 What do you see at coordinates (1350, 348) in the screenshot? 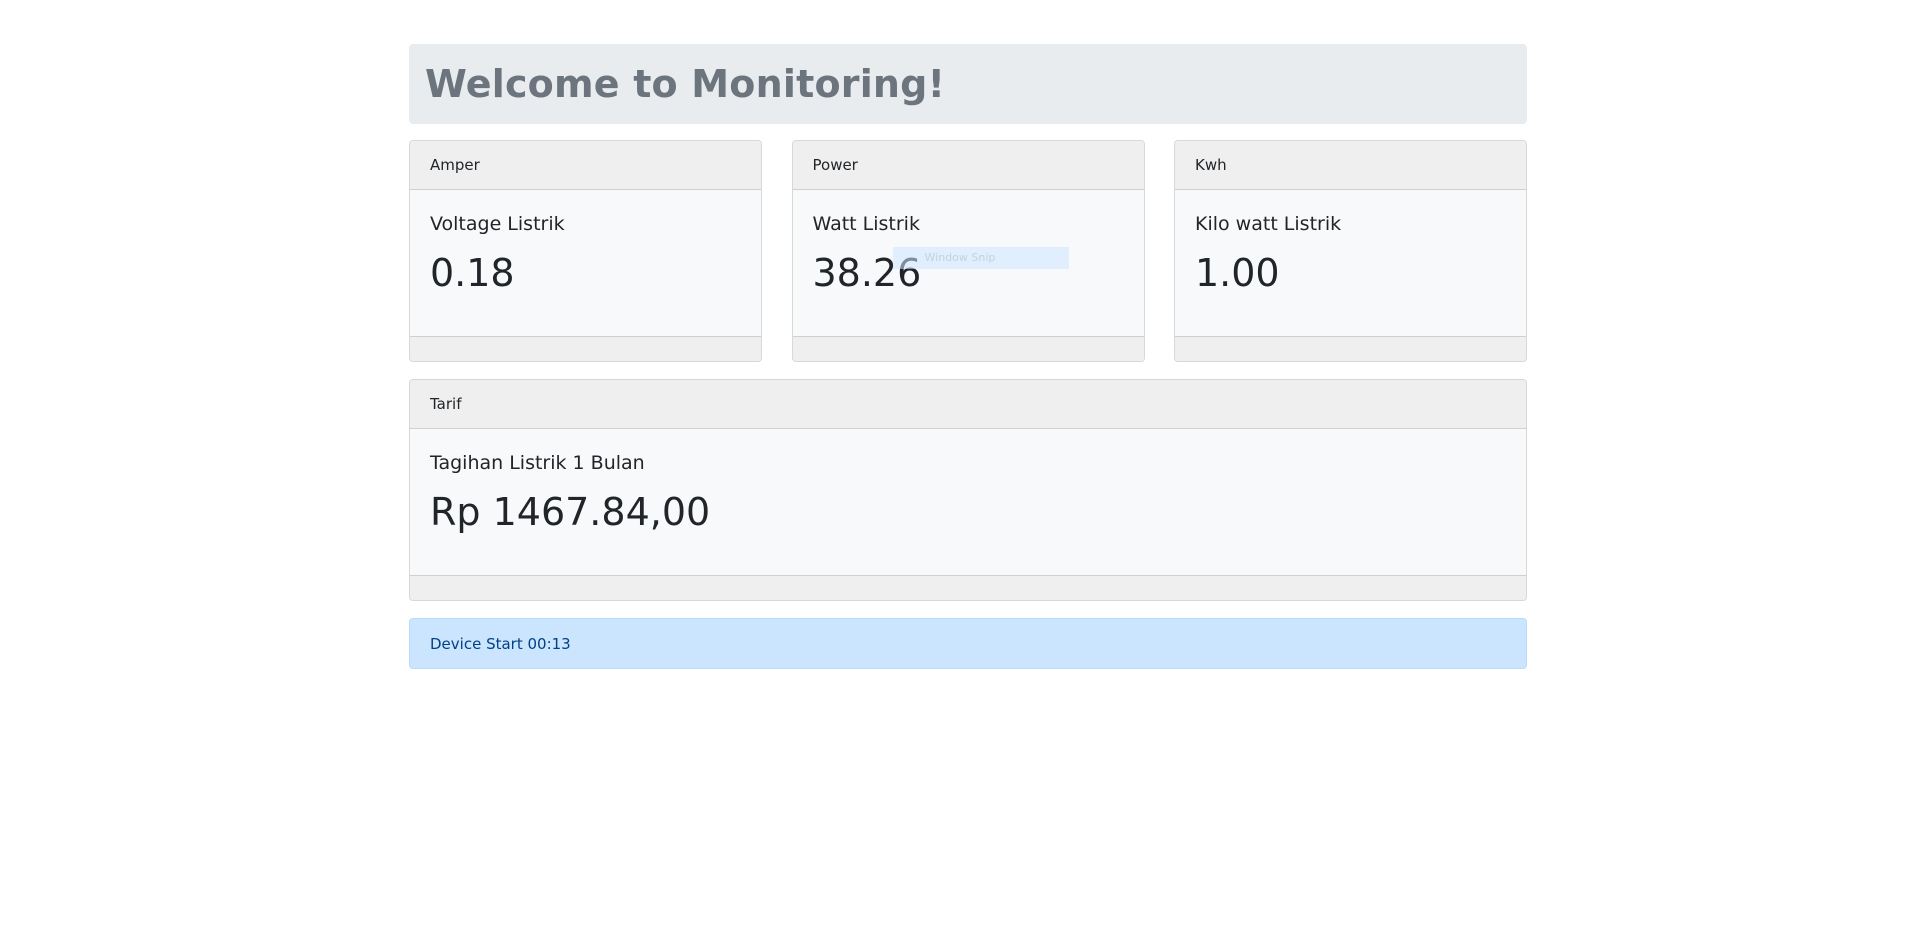
I see `kwh-card-footer` at bounding box center [1350, 348].